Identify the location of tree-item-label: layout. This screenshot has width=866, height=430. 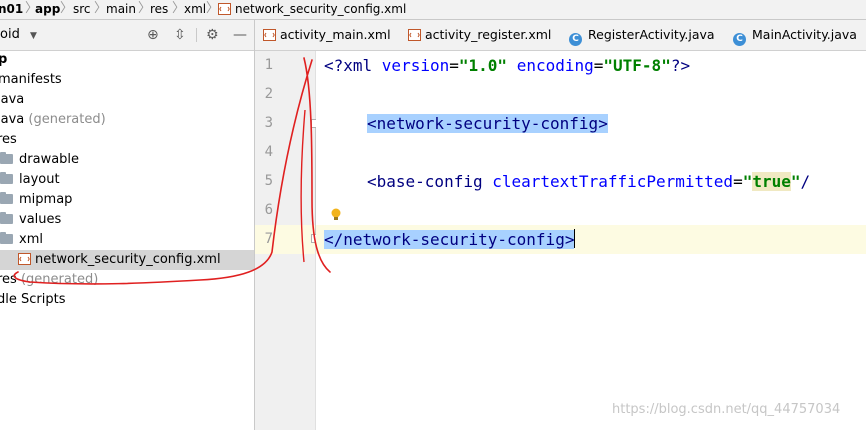
(39, 179).